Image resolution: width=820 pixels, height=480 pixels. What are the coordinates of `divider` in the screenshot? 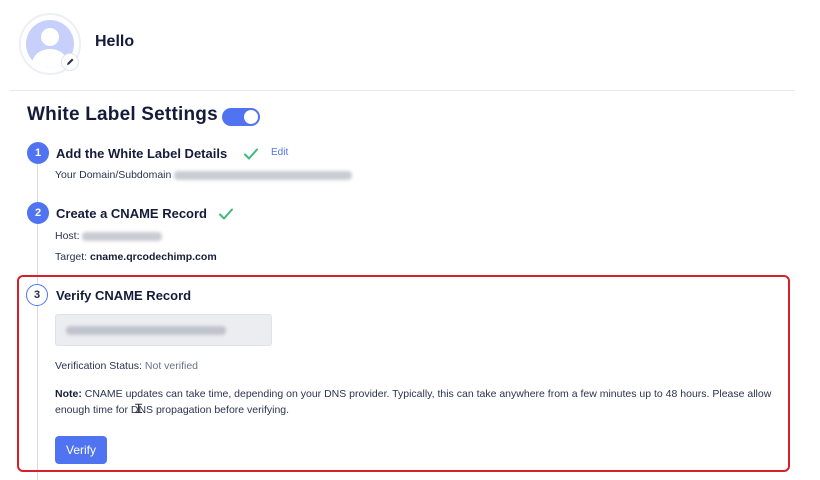 It's located at (402, 90).